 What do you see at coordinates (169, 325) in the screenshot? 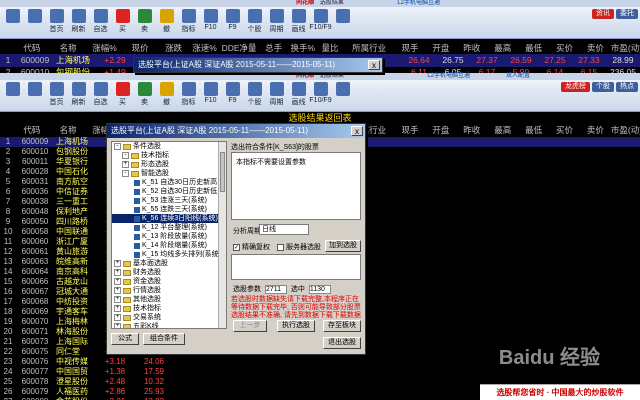
I see `tree-node: + 五彩K线` at bounding box center [169, 325].